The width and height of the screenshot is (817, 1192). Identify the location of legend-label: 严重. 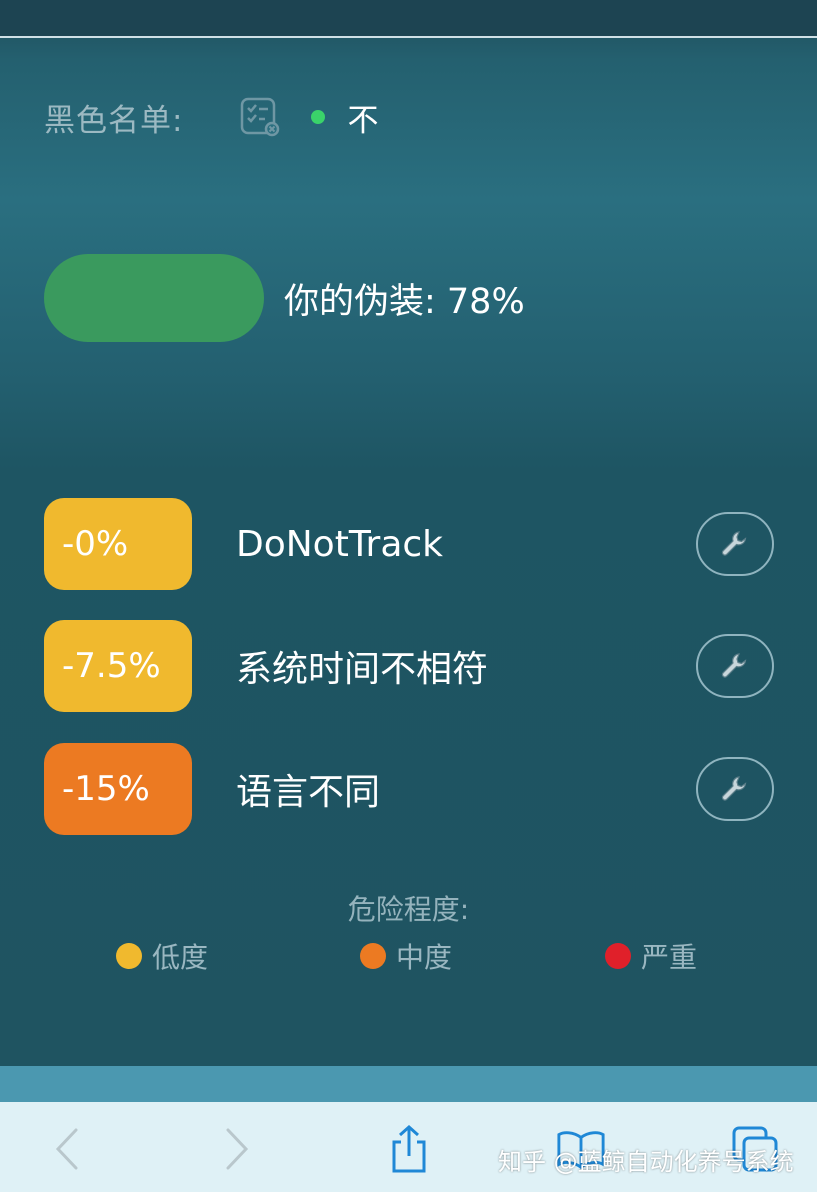
(669, 957).